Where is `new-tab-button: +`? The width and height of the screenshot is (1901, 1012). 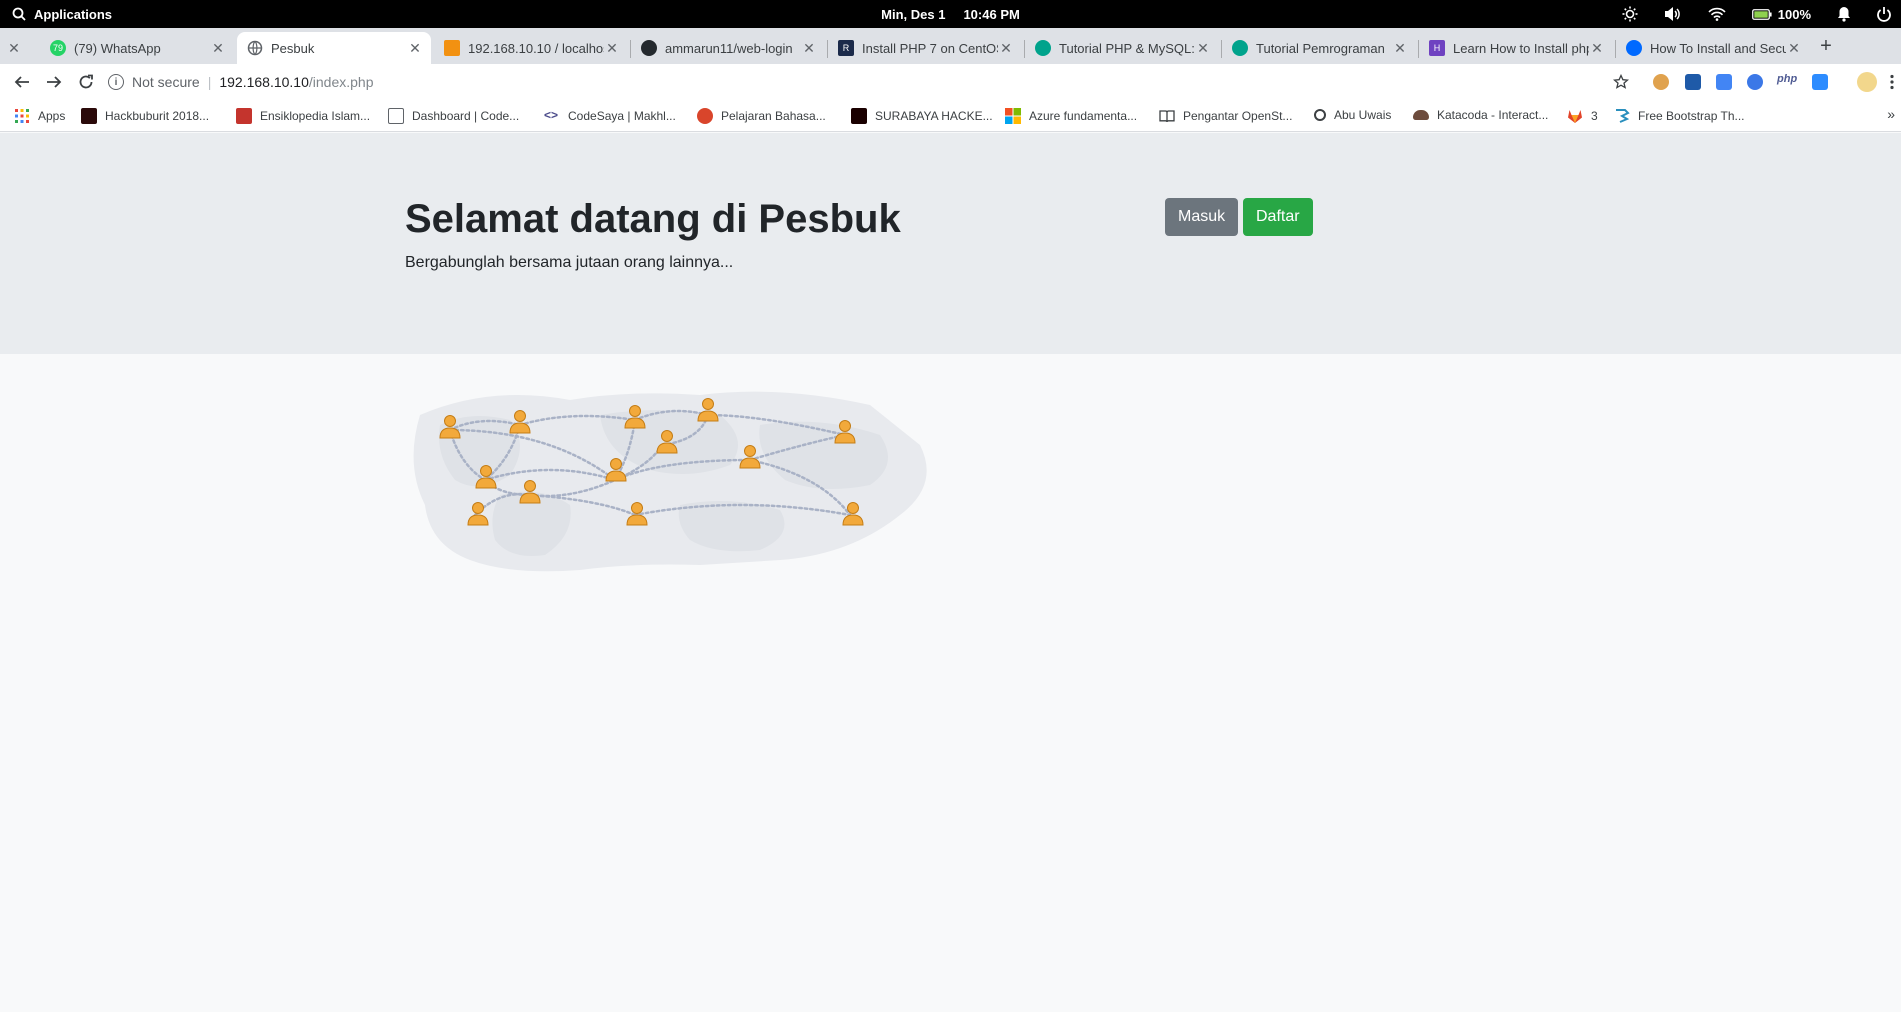
new-tab-button: + is located at coordinates (1826, 46).